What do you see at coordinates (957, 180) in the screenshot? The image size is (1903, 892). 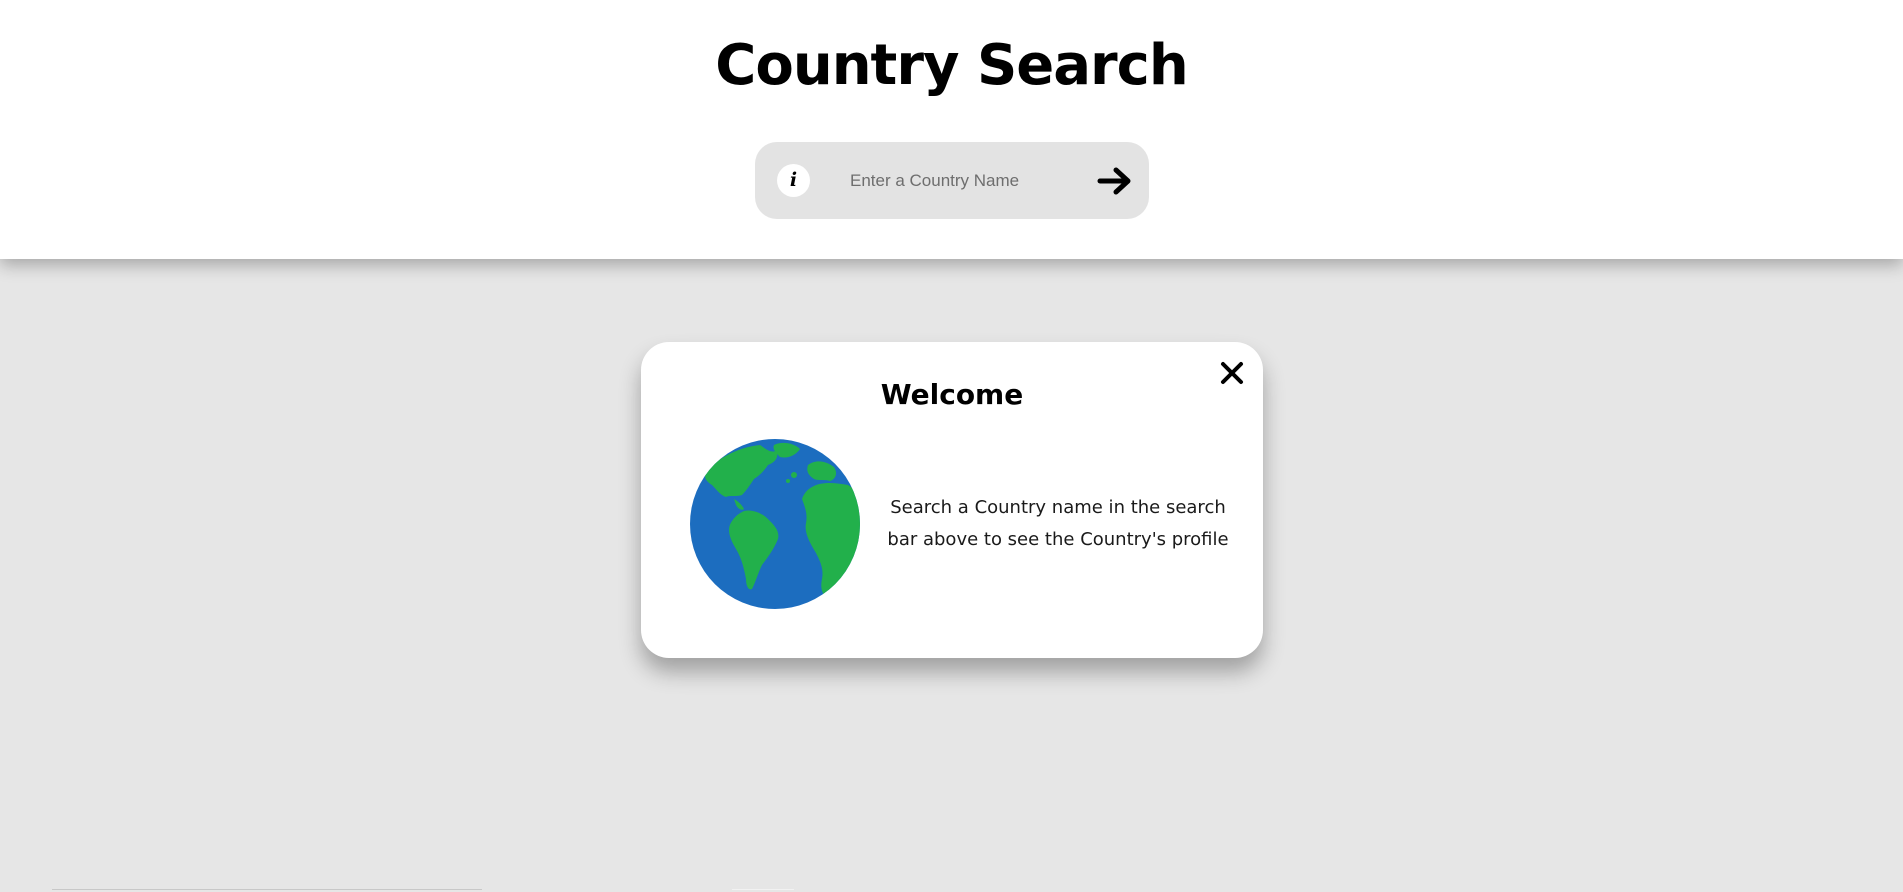 I see `search-input` at bounding box center [957, 180].